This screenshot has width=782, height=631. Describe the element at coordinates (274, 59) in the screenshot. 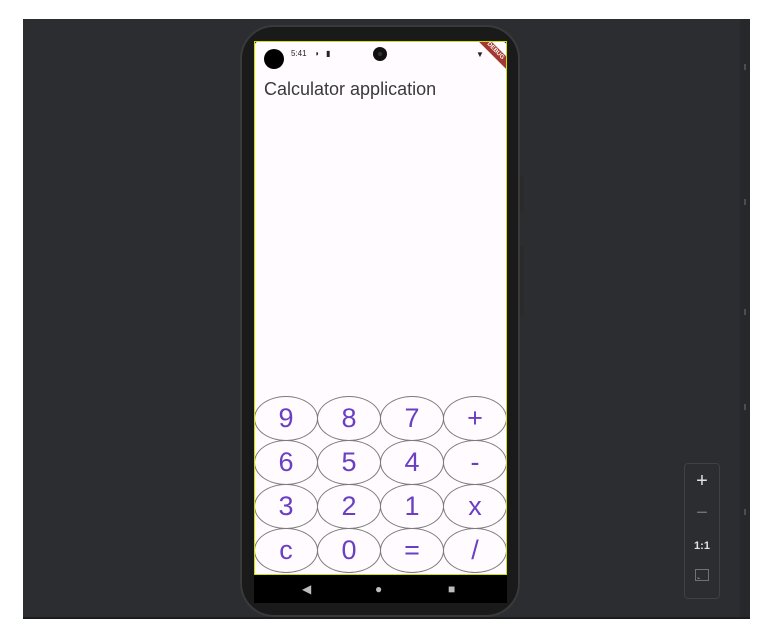

I see `status-circle` at that location.